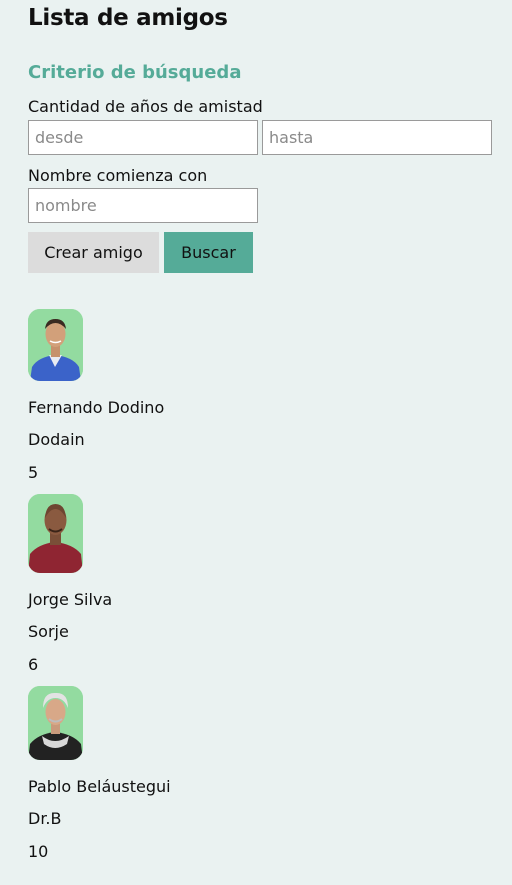 The image size is (512, 885). What do you see at coordinates (93, 252) in the screenshot?
I see `create-friend-button: Crear amigo` at bounding box center [93, 252].